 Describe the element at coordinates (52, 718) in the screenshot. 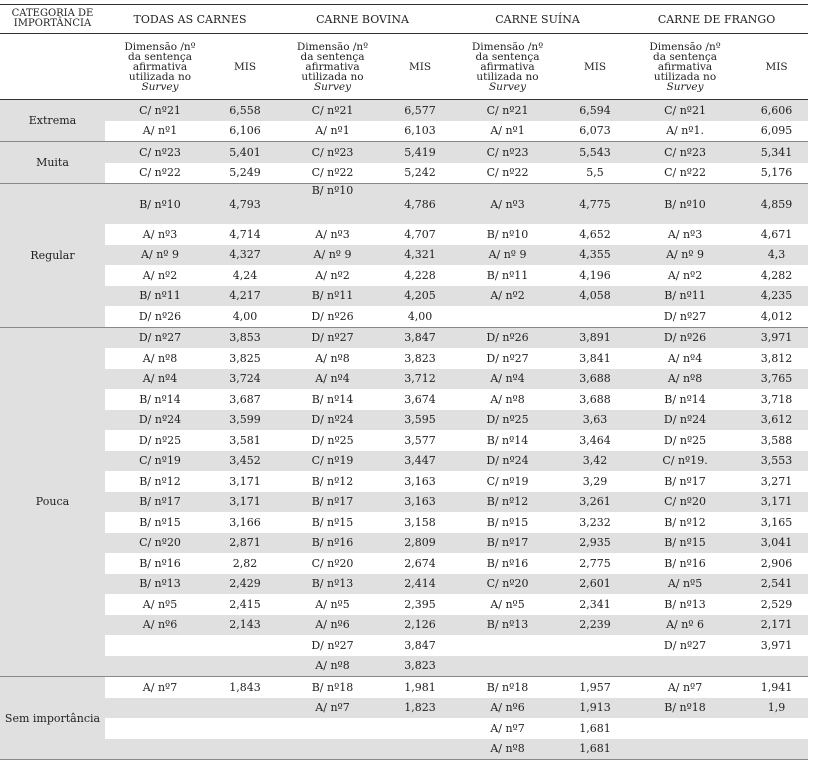

I see `category-cell: Sem importância` at that location.